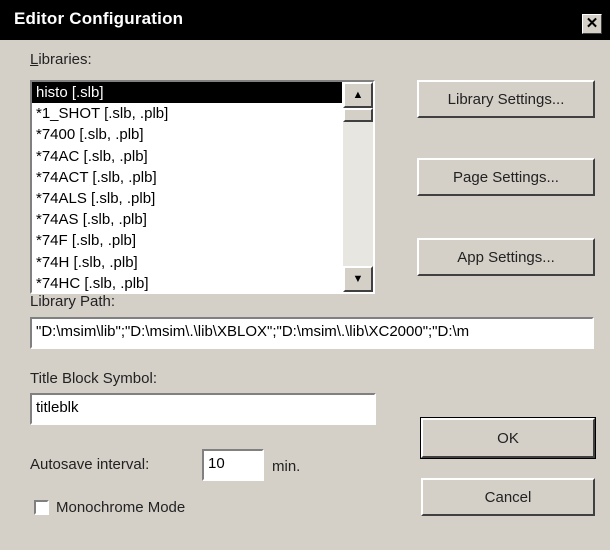 This screenshot has width=610, height=550. I want to click on ok-button: OK, so click(508, 438).